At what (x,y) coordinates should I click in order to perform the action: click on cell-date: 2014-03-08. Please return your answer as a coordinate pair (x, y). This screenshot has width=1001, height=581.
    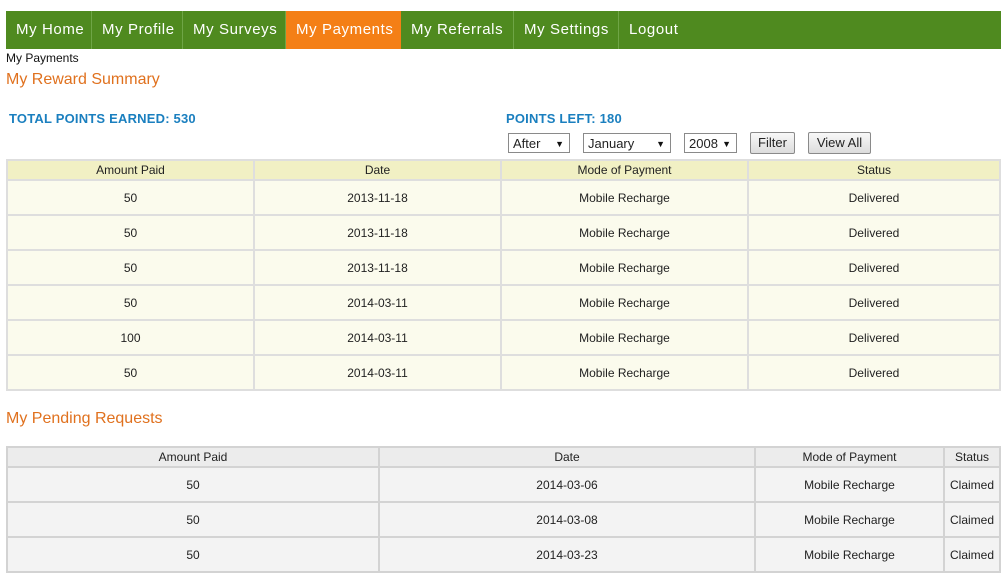
    Looking at the image, I should click on (567, 519).